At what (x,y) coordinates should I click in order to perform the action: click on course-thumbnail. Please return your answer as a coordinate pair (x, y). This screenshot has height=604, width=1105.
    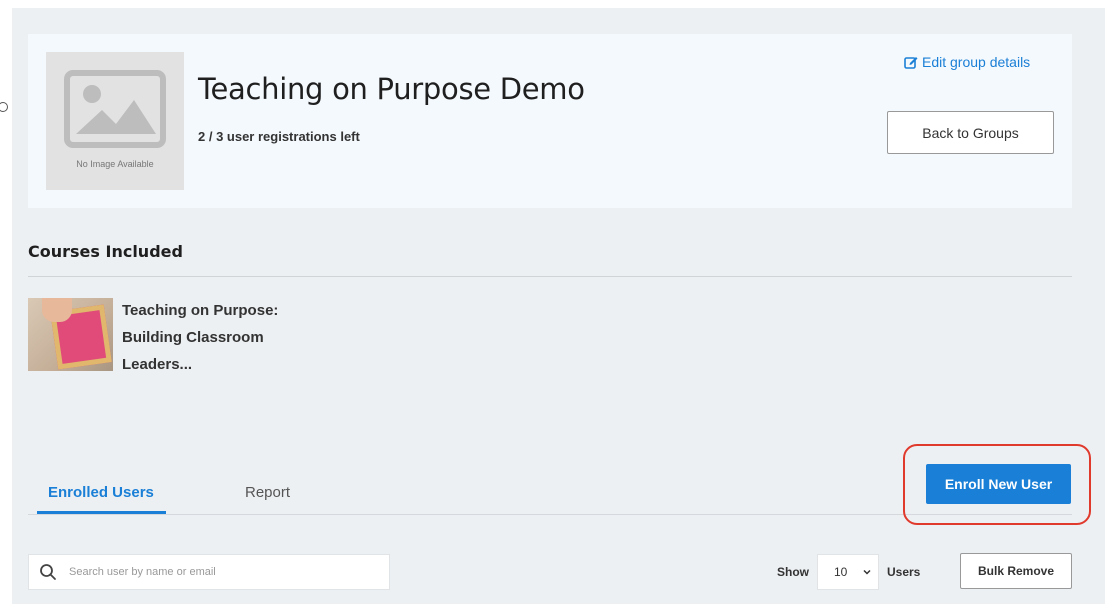
    Looking at the image, I should click on (70, 334).